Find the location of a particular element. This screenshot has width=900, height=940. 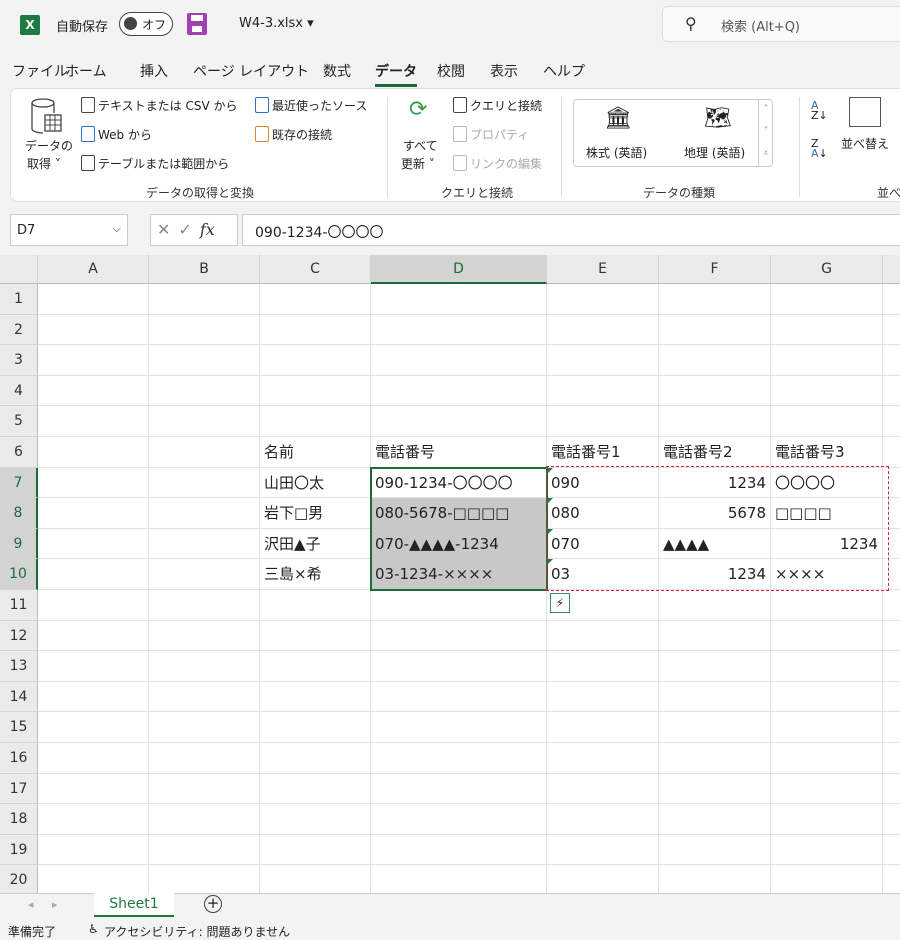

row-header-3: 3 is located at coordinates (19, 360).